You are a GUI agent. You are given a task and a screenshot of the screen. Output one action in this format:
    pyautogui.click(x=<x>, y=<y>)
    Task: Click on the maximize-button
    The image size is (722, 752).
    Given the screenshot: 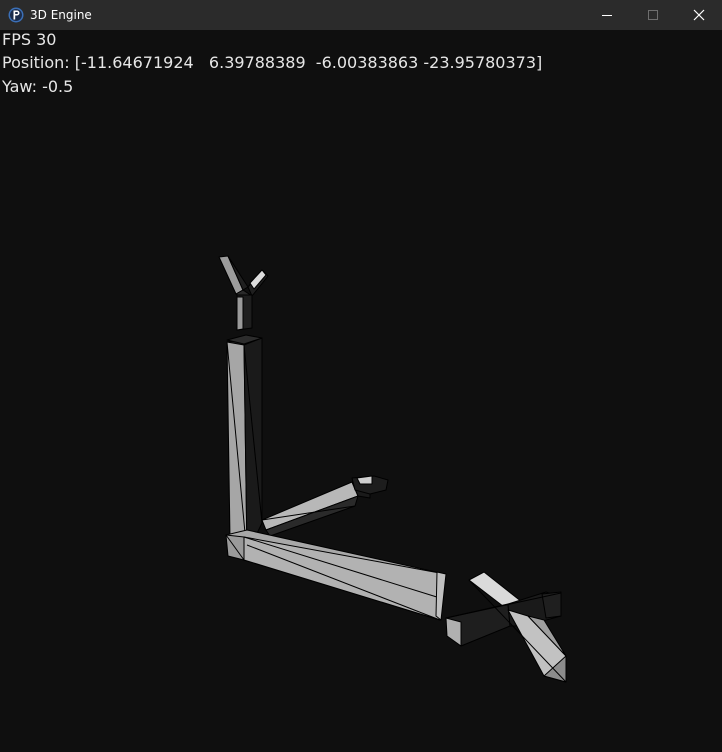 What is the action you would take?
    pyautogui.click(x=653, y=15)
    